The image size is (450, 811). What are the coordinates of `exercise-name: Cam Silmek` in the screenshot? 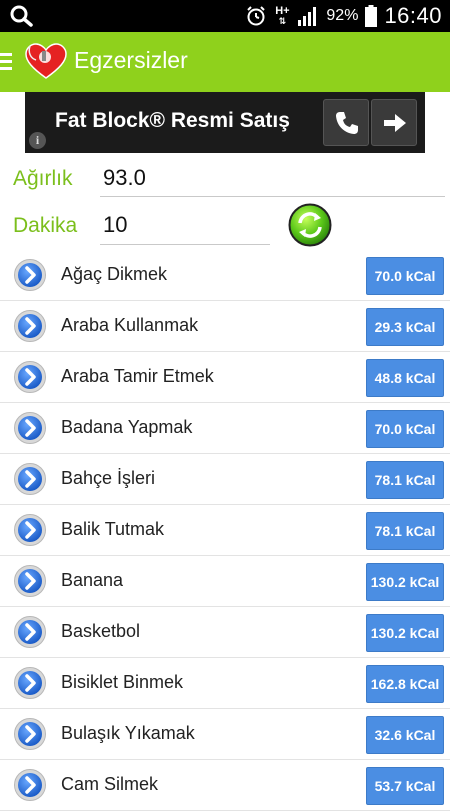 It's located at (110, 784).